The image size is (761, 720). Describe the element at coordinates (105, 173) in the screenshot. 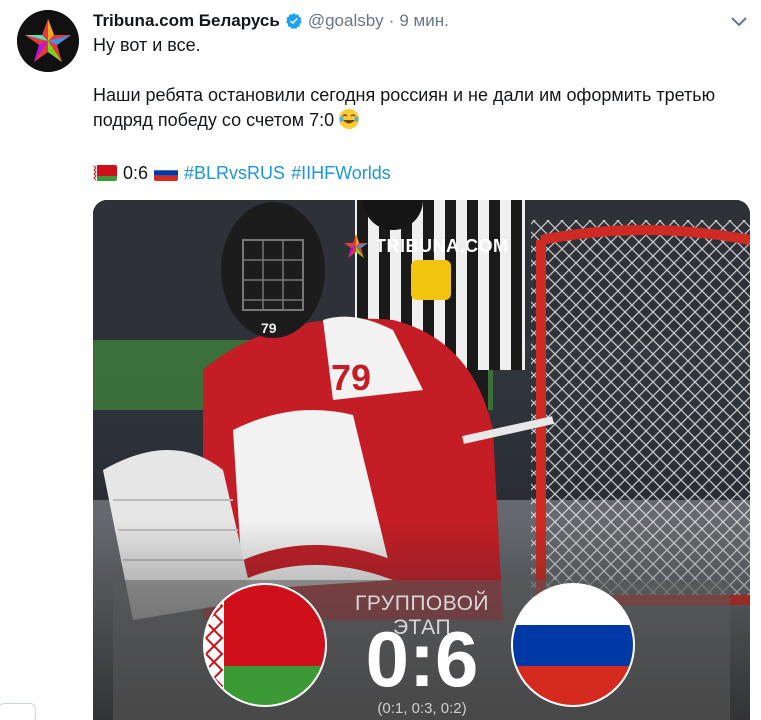

I see `belarus-flag-icon` at that location.